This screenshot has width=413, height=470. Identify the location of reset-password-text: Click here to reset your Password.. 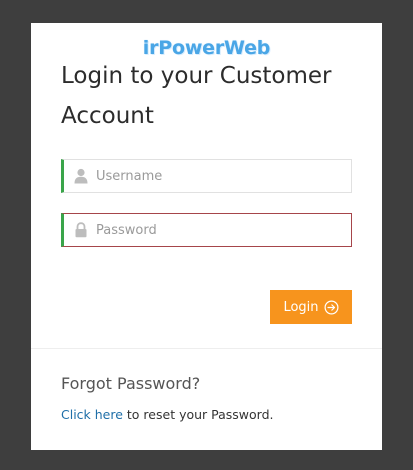
(167, 414).